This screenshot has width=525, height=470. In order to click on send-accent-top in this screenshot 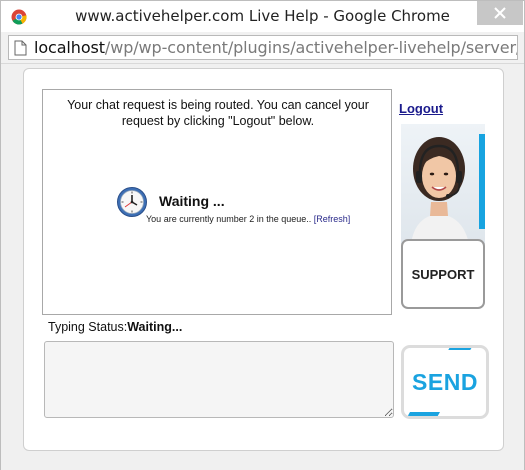, I will do `click(461, 349)`.